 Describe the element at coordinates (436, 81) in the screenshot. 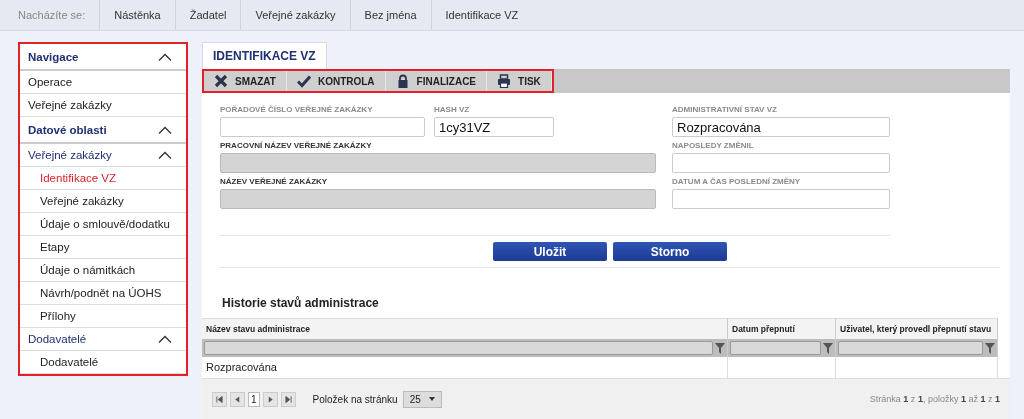

I see `toolbar-button: FINALIZACE` at that location.